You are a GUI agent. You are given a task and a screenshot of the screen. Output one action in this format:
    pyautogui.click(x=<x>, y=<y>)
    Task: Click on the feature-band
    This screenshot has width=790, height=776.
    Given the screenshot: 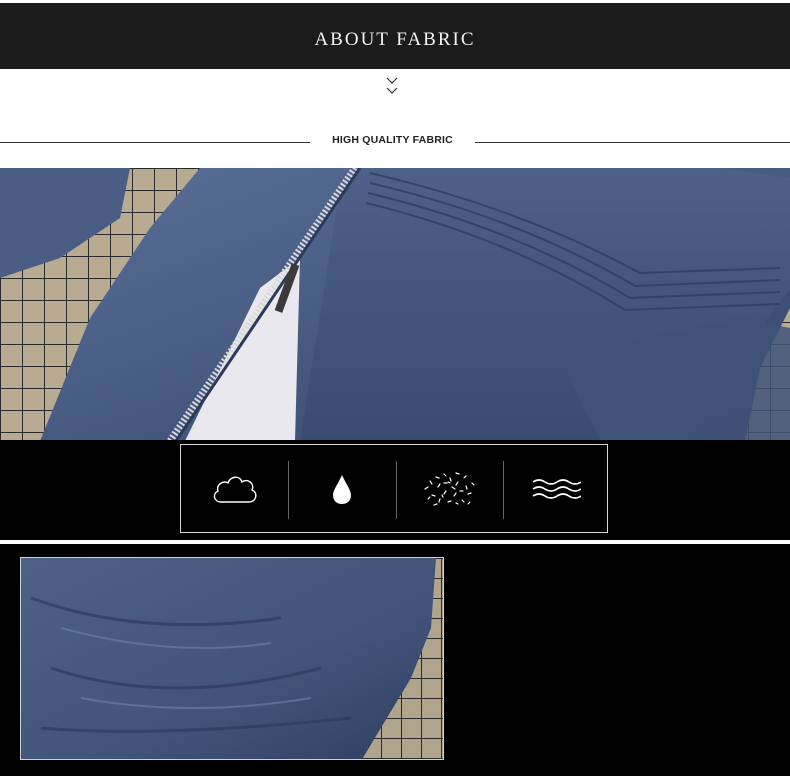 What is the action you would take?
    pyautogui.click(x=395, y=490)
    